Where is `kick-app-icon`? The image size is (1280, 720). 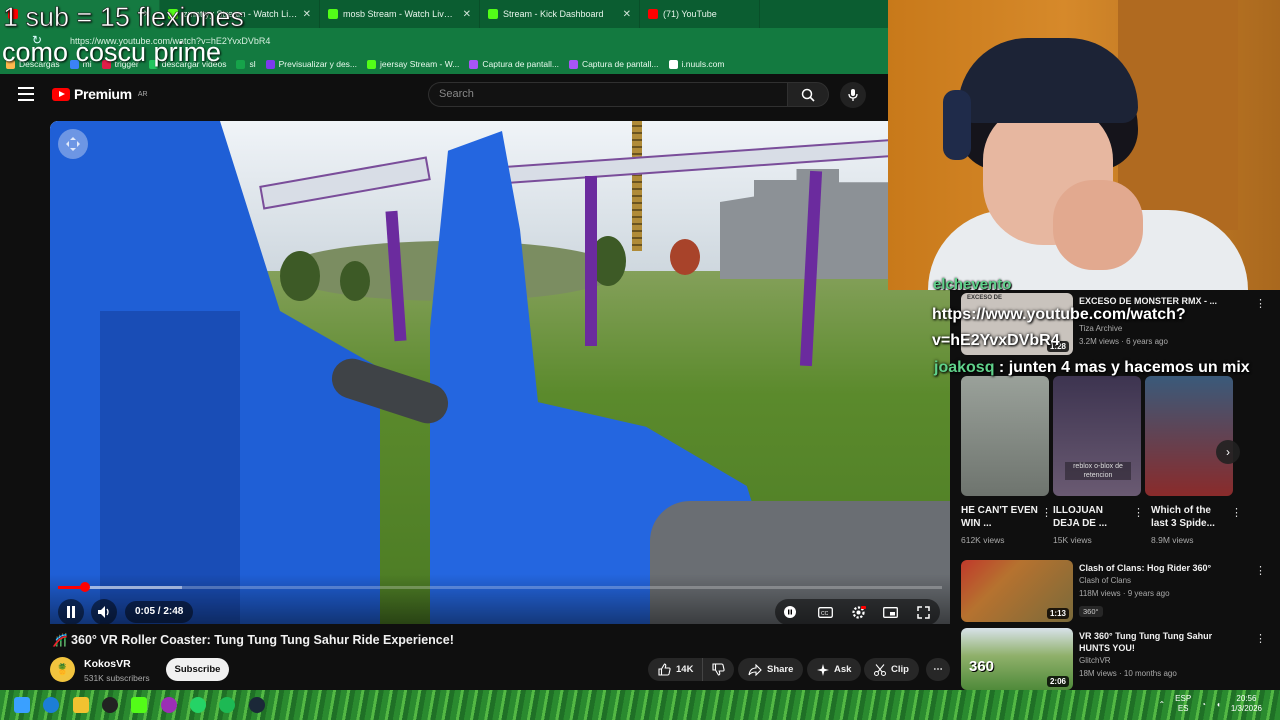 kick-app-icon is located at coordinates (139, 705).